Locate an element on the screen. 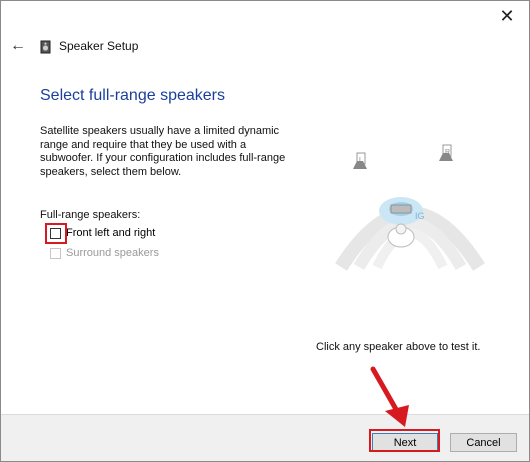 The width and height of the screenshot is (530, 462). close-icon: ✕ is located at coordinates (506, 16).